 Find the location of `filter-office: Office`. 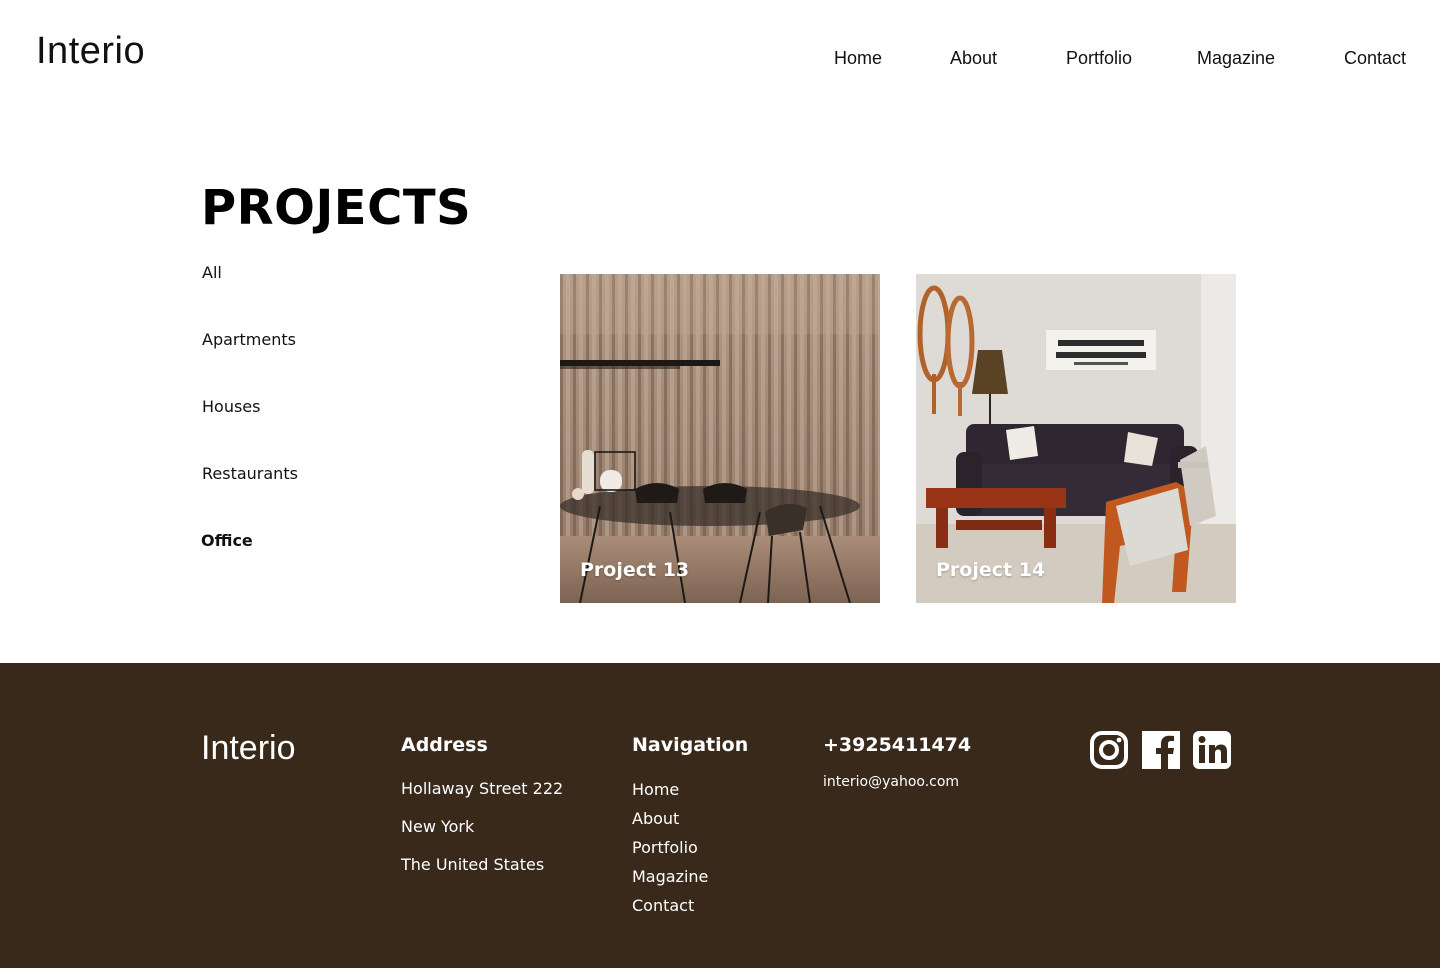

filter-office: Office is located at coordinates (227, 540).